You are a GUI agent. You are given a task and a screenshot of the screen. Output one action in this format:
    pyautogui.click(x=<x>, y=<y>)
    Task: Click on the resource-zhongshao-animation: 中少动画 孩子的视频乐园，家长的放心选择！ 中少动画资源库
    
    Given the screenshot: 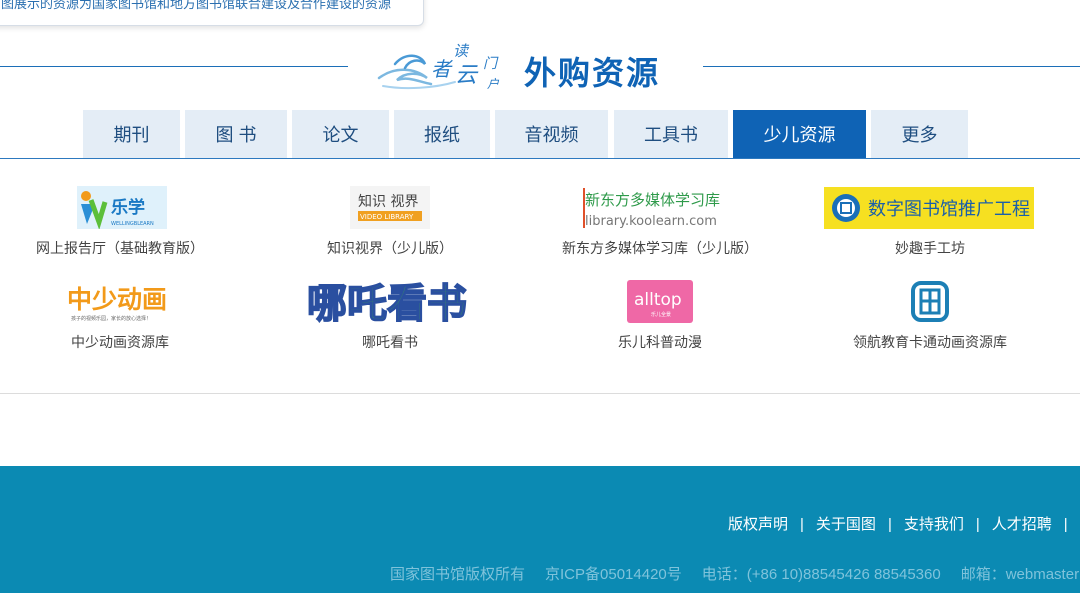 What is the action you would take?
    pyautogui.click(x=120, y=317)
    